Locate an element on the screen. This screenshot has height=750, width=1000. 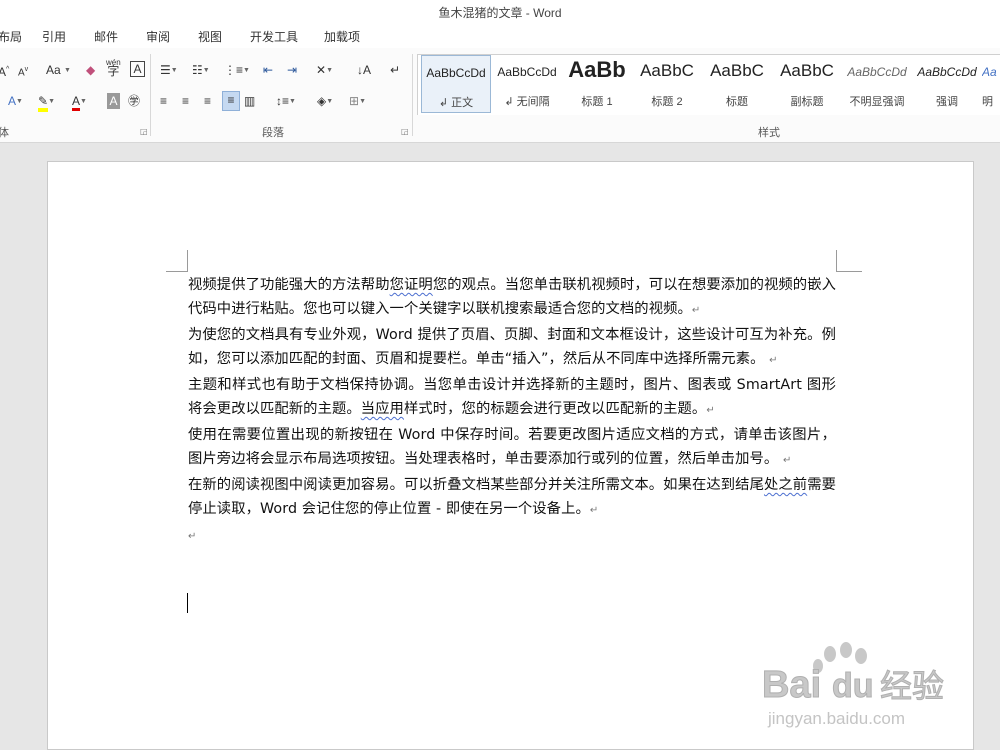
style-normal: AaBbCcDd ↲ 正文 is located at coordinates (456, 84).